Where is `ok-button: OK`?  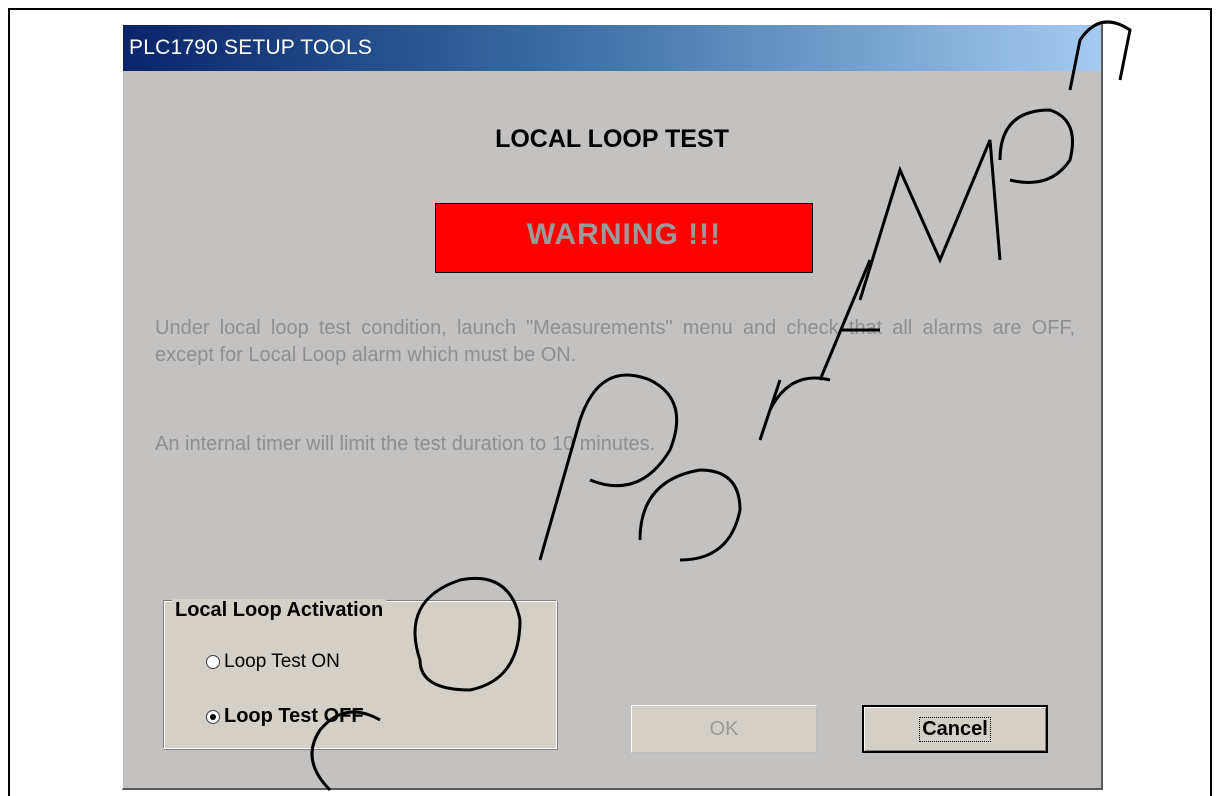
ok-button: OK is located at coordinates (724, 729).